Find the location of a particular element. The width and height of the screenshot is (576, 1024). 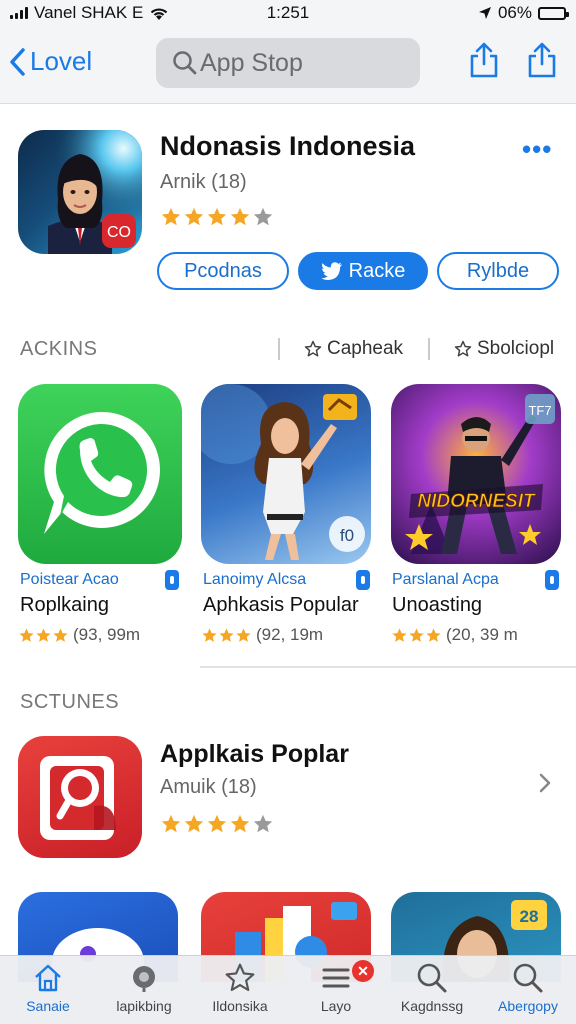

app-card-1-rating: (93, 99m is located at coordinates (79, 635).